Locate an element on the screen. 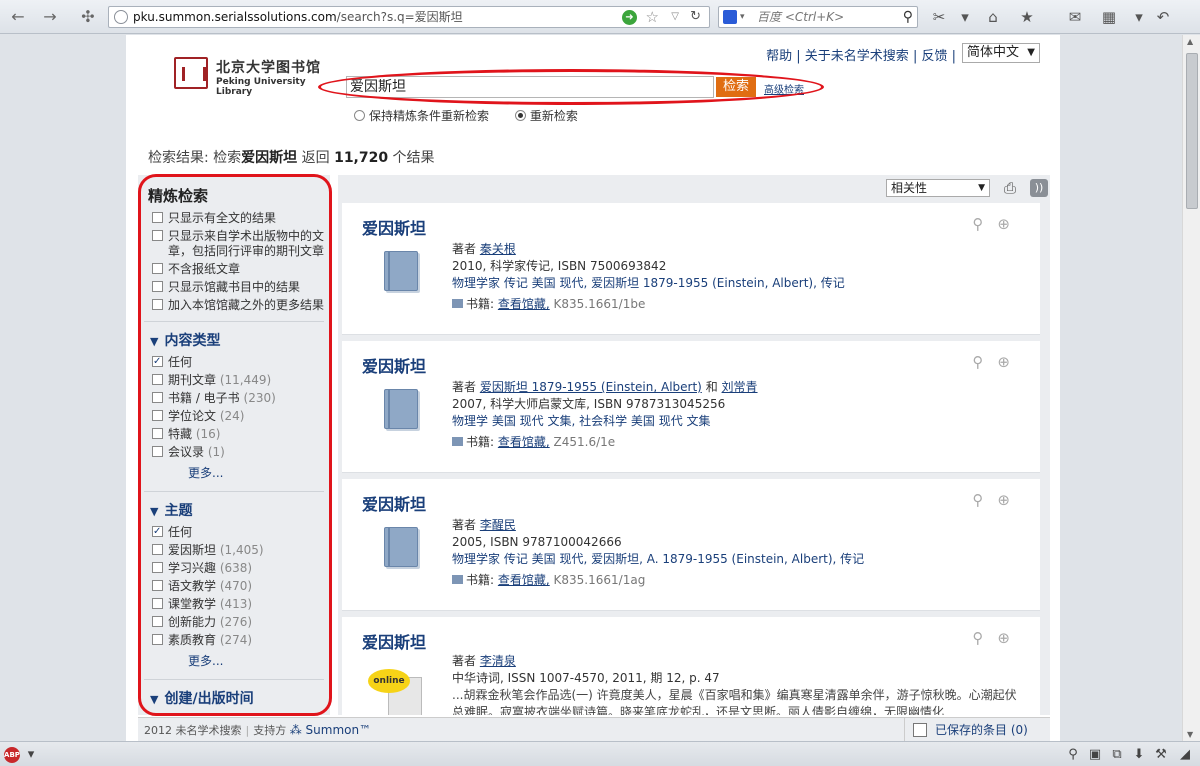 The image size is (1200, 766). mail-icon: ✉ is located at coordinates (1075, 17).